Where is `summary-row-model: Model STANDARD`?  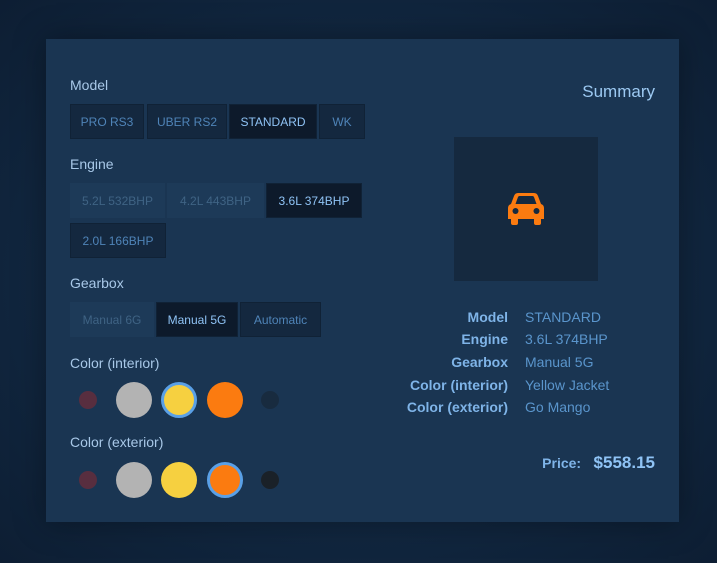 summary-row-model: Model STANDARD is located at coordinates (521, 320).